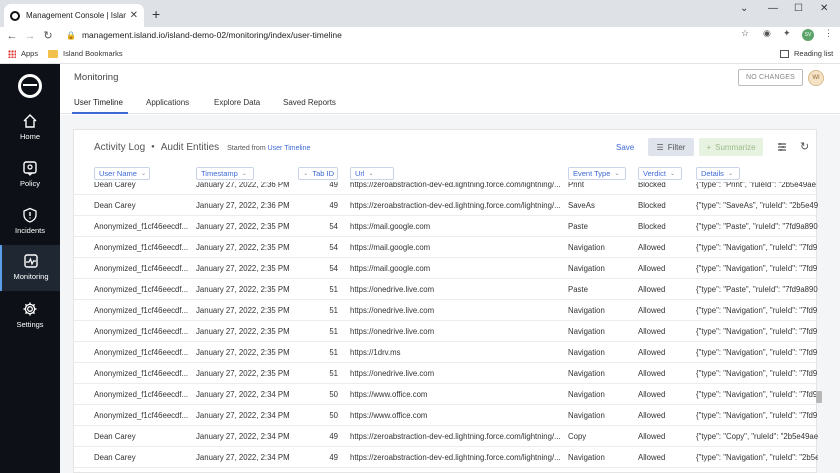 Image resolution: width=840 pixels, height=473 pixels. I want to click on column-header-event-type: Event Type ⌄, so click(597, 173).